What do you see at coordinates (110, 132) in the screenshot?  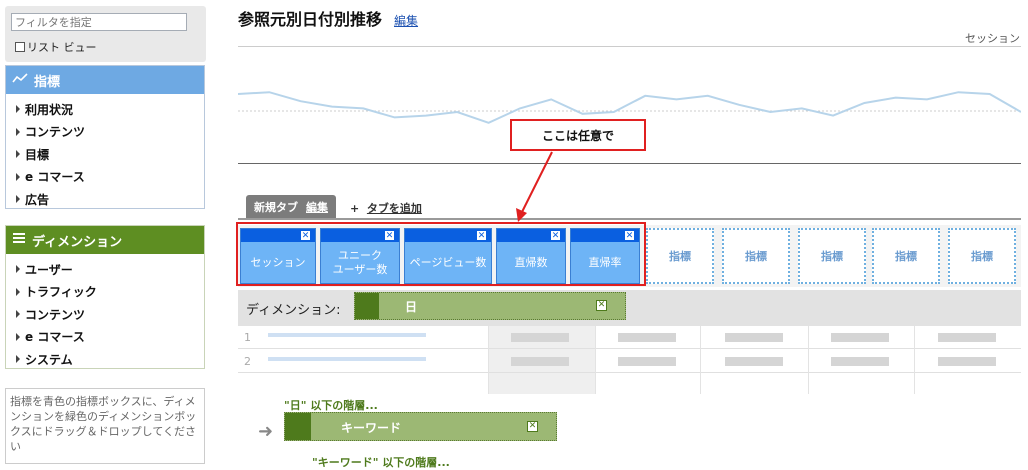 I see `metric-category-content: コンテンツ` at bounding box center [110, 132].